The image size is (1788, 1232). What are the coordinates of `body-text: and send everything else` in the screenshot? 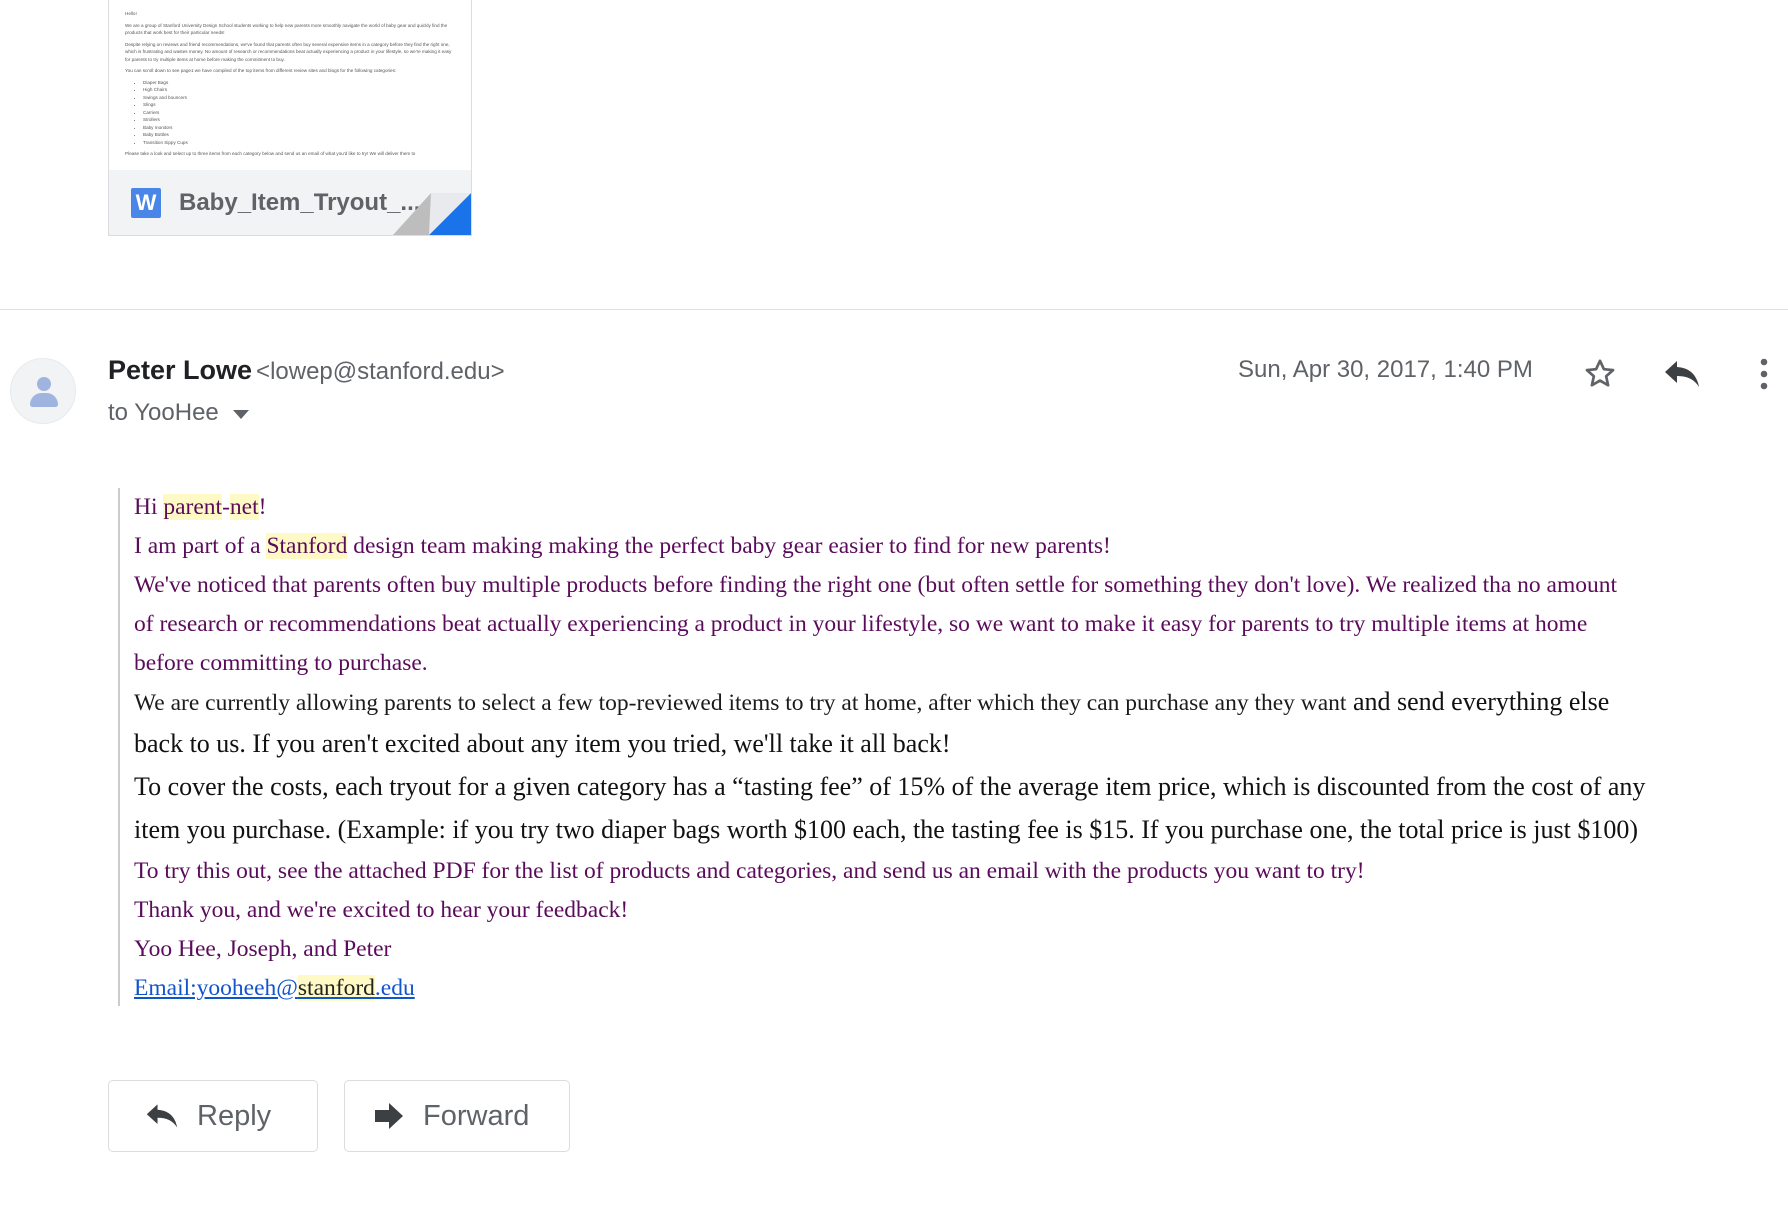 It's located at (1478, 701).